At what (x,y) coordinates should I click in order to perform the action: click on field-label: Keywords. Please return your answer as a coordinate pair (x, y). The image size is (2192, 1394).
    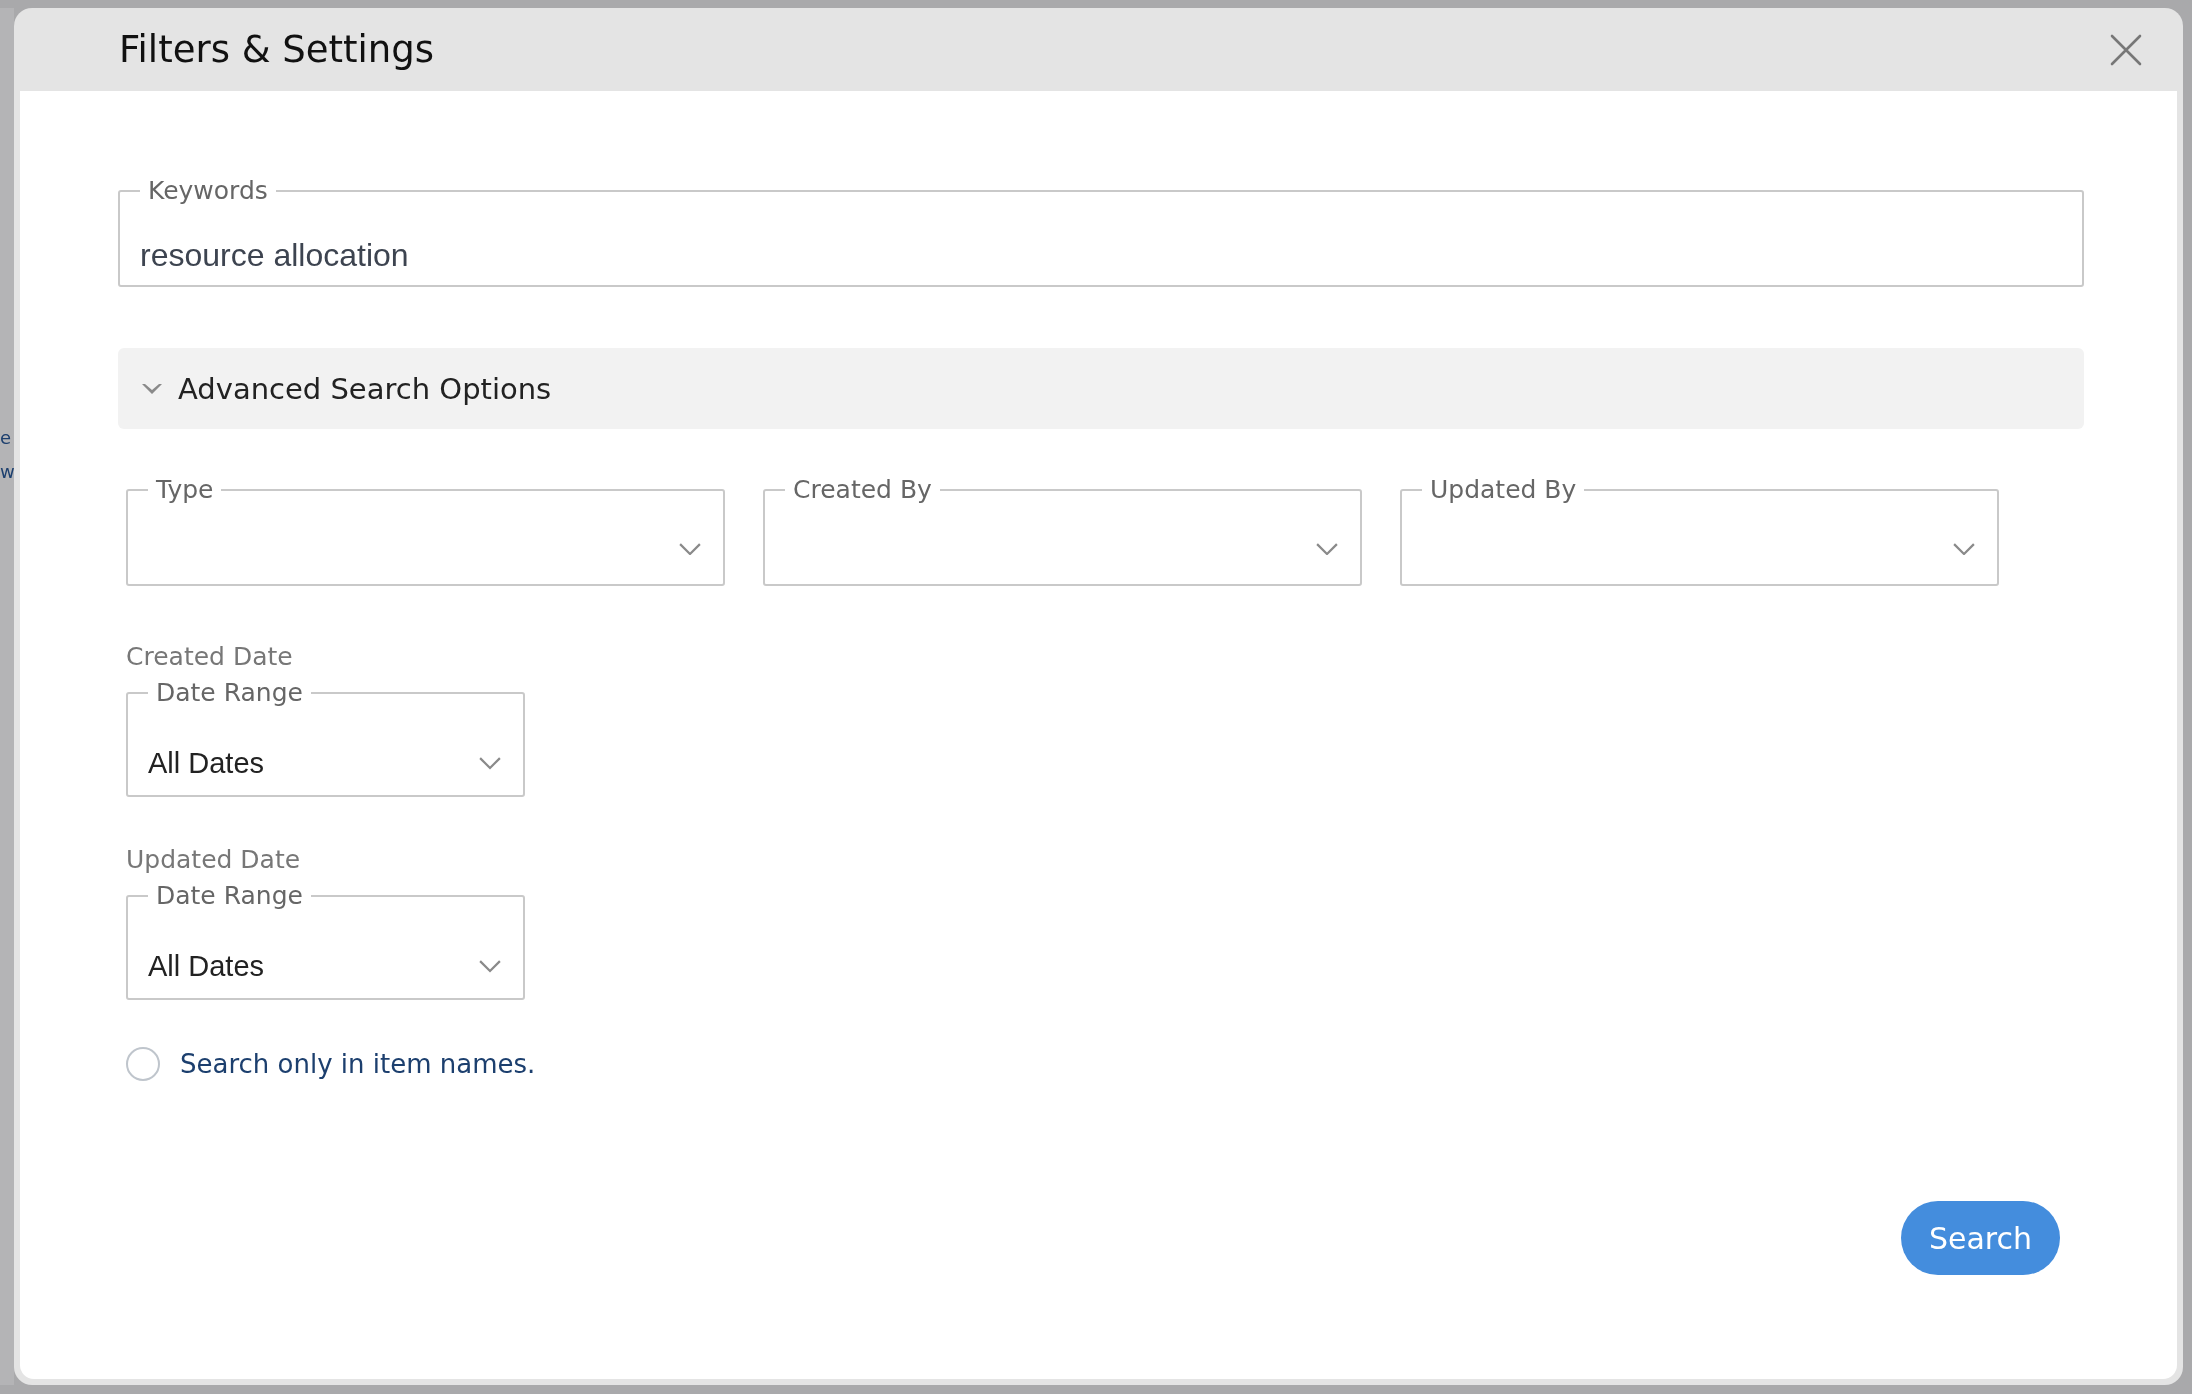
    Looking at the image, I should click on (208, 191).